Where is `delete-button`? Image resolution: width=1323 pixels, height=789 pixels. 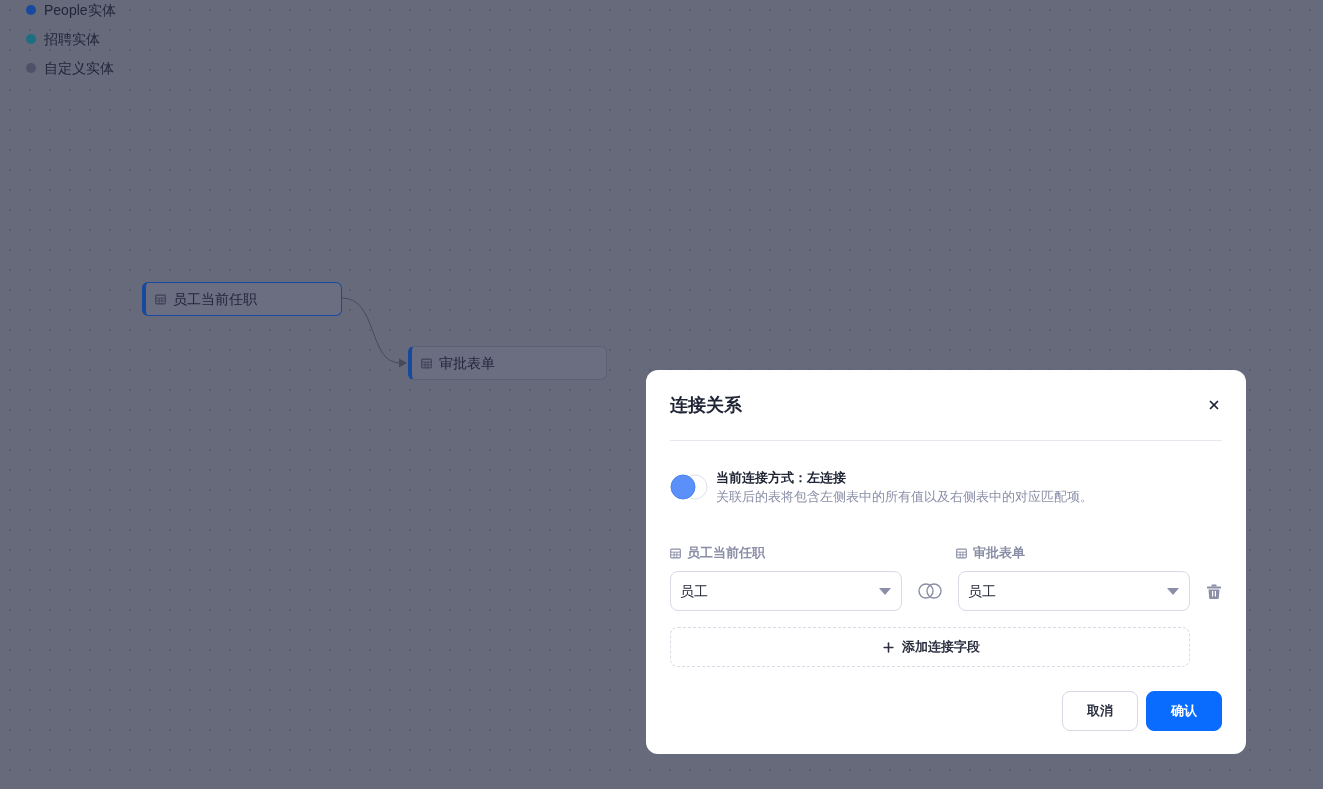
delete-button is located at coordinates (1214, 591).